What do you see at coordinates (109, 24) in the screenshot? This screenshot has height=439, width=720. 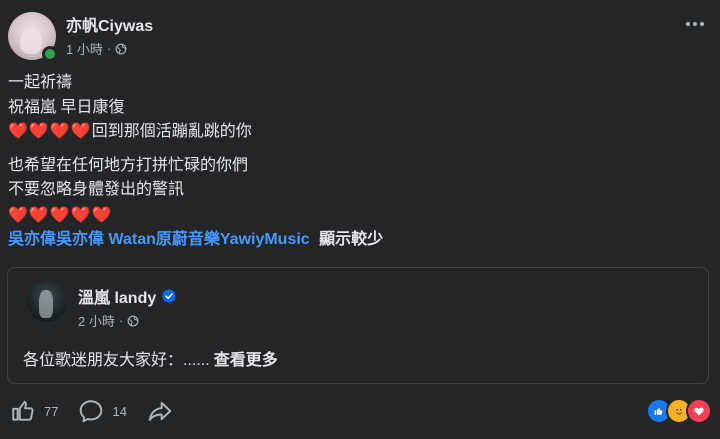 I see `author-name: 亦帆Ciywas` at bounding box center [109, 24].